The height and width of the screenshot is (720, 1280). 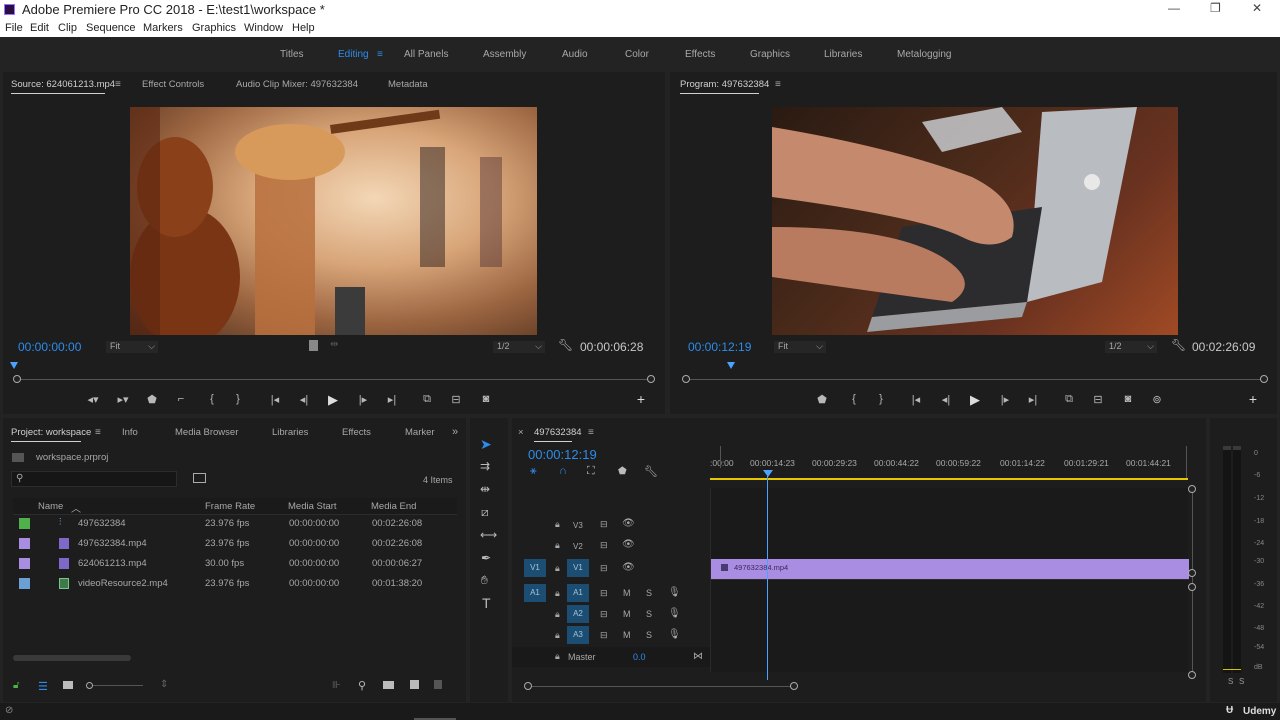 What do you see at coordinates (698, 656) in the screenshot?
I see `go-to-edit-point-icon: ⋈` at bounding box center [698, 656].